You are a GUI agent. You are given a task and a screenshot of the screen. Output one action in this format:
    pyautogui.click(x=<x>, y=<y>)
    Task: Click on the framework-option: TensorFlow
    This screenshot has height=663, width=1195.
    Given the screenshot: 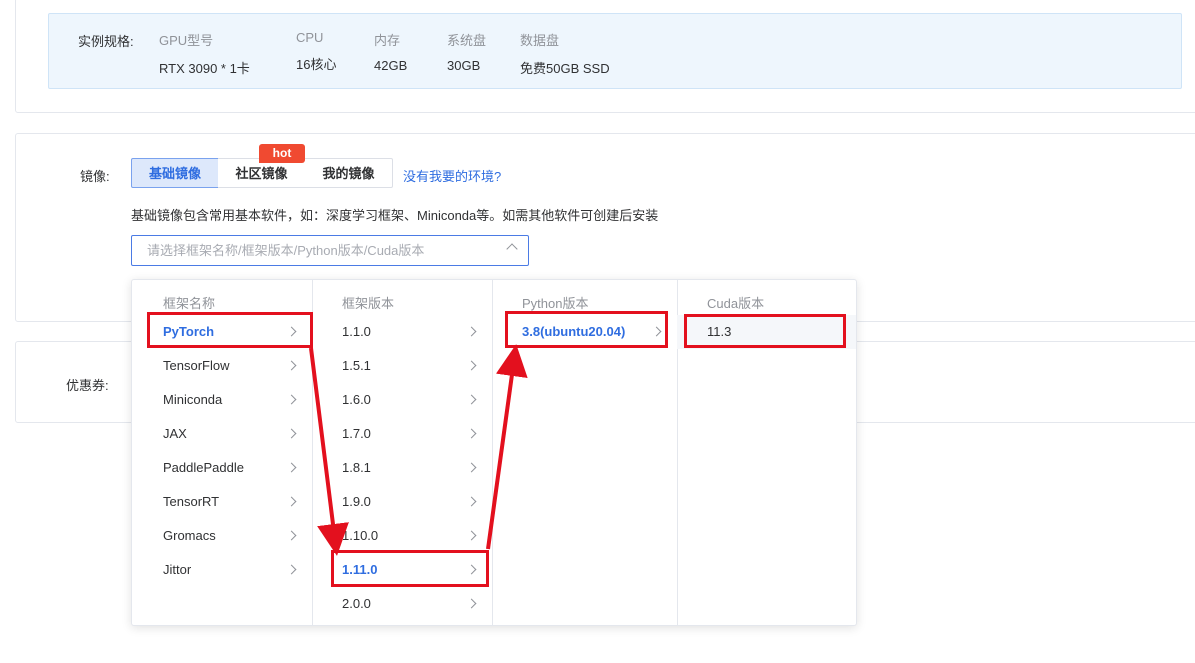 What is the action you would take?
    pyautogui.click(x=222, y=366)
    